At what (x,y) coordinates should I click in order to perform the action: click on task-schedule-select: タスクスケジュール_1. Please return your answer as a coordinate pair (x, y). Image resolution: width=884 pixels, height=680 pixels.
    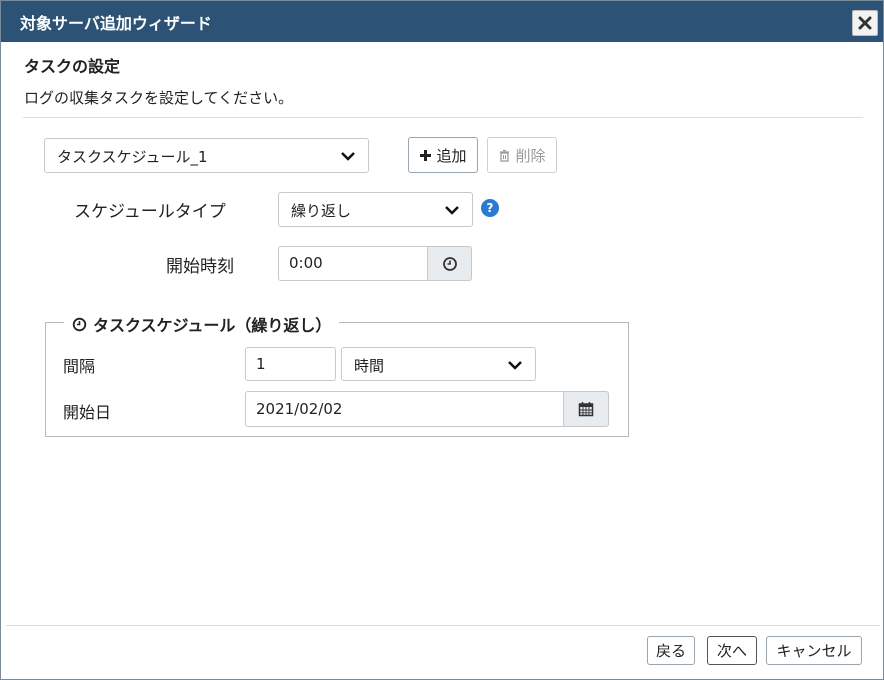
    Looking at the image, I should click on (206, 155).